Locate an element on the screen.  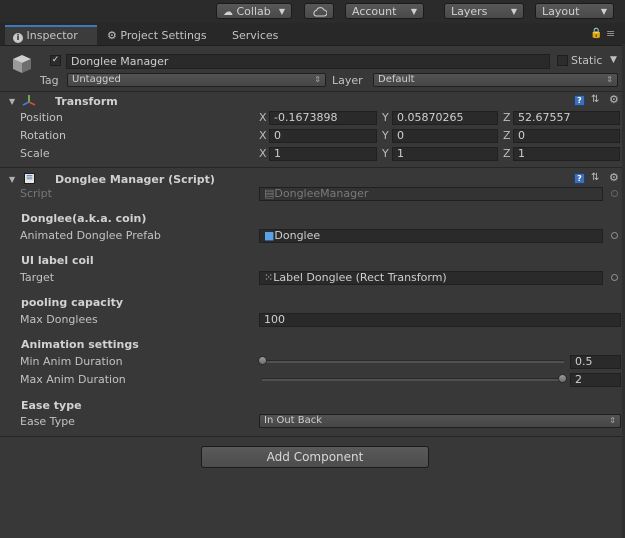
max-donglees-label: Max Donglees is located at coordinates (59, 319).